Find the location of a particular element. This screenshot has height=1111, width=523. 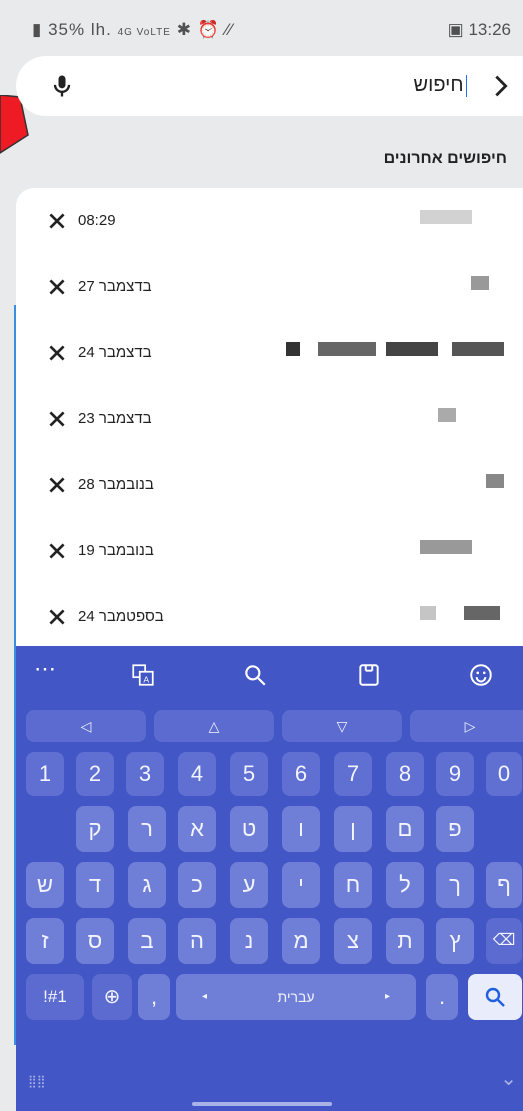

recent-item: 19 בנובמבר is located at coordinates (269, 551).